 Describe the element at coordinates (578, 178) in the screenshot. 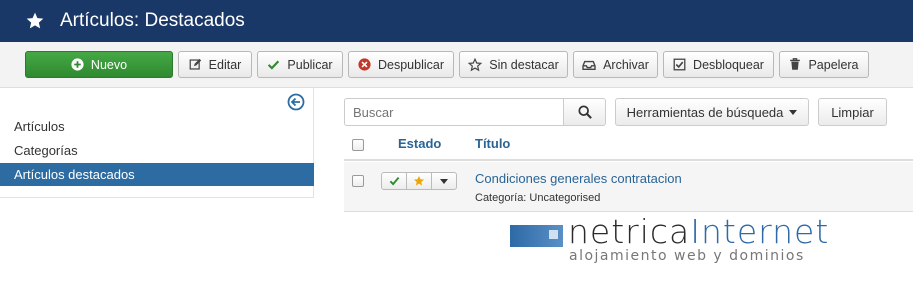

I see `article-title-link: Condiciones generales contratacion` at that location.